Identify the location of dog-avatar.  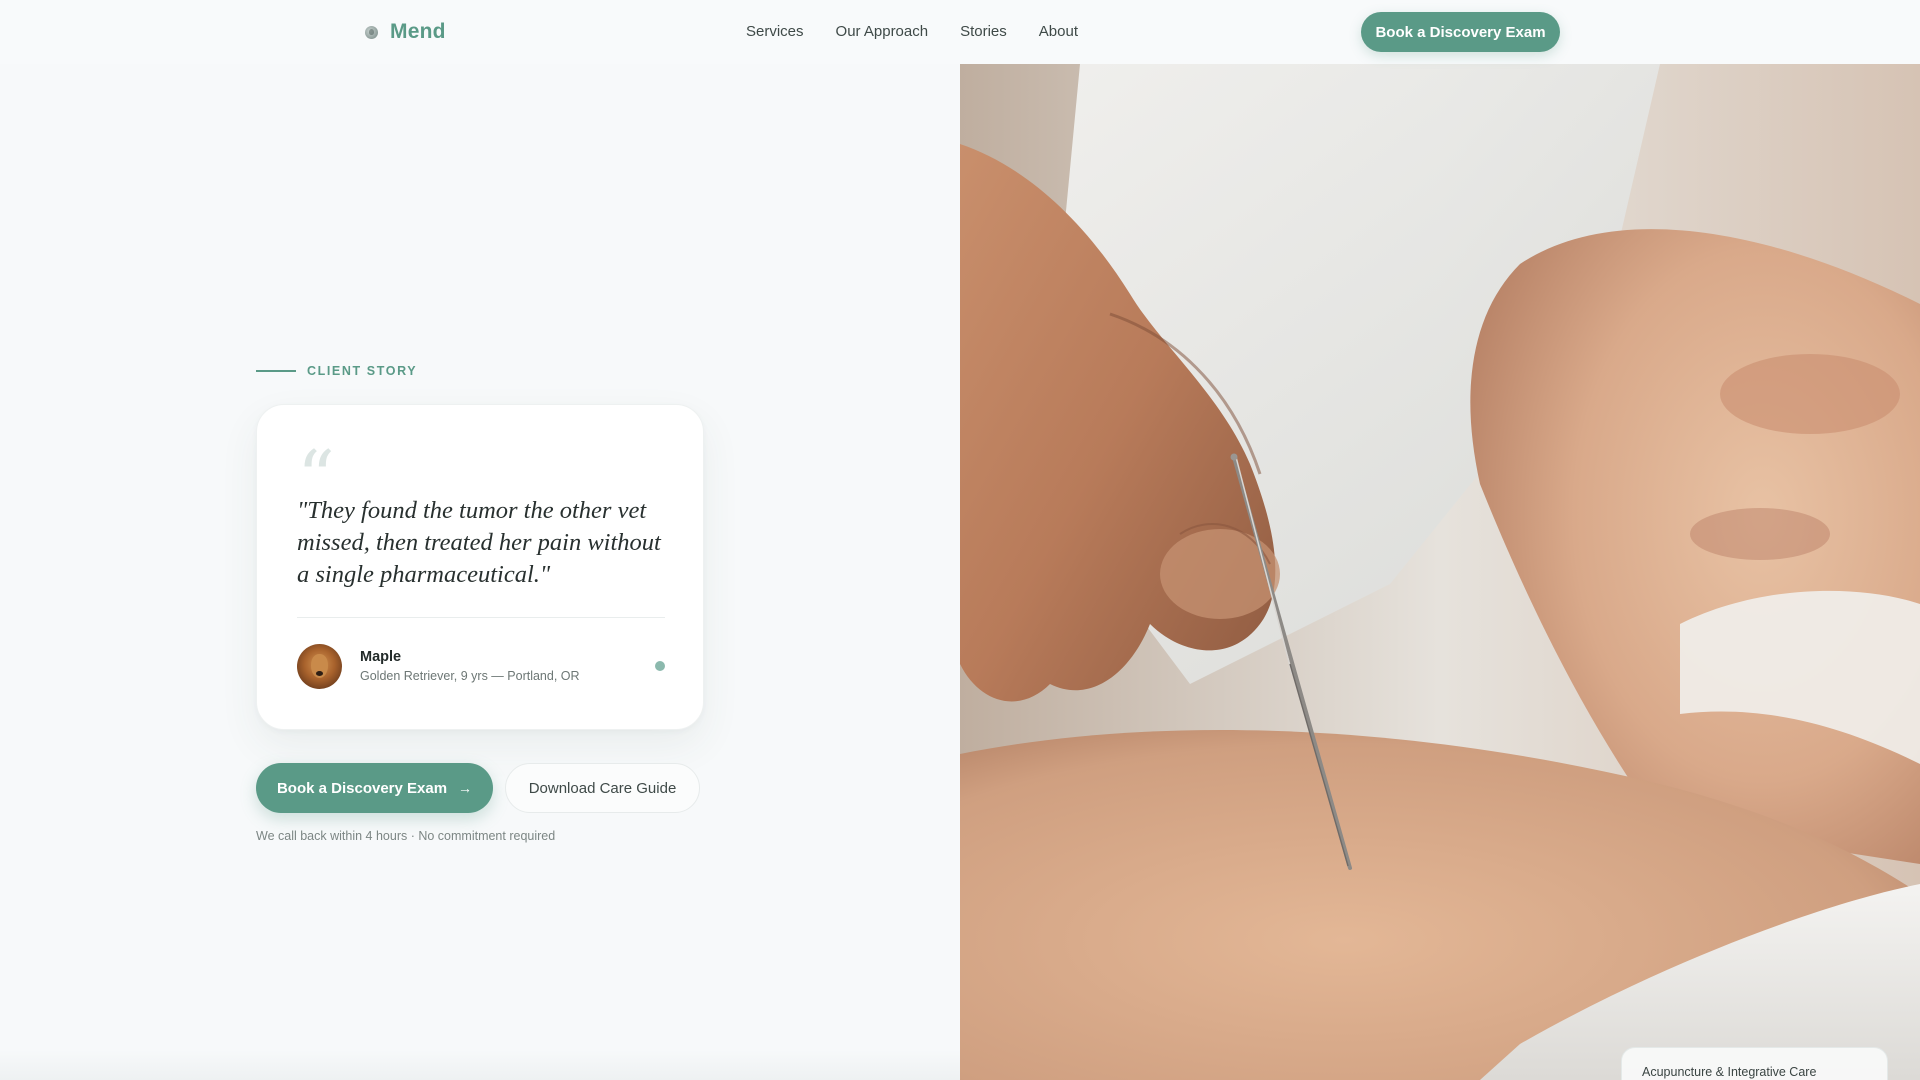
(319, 666).